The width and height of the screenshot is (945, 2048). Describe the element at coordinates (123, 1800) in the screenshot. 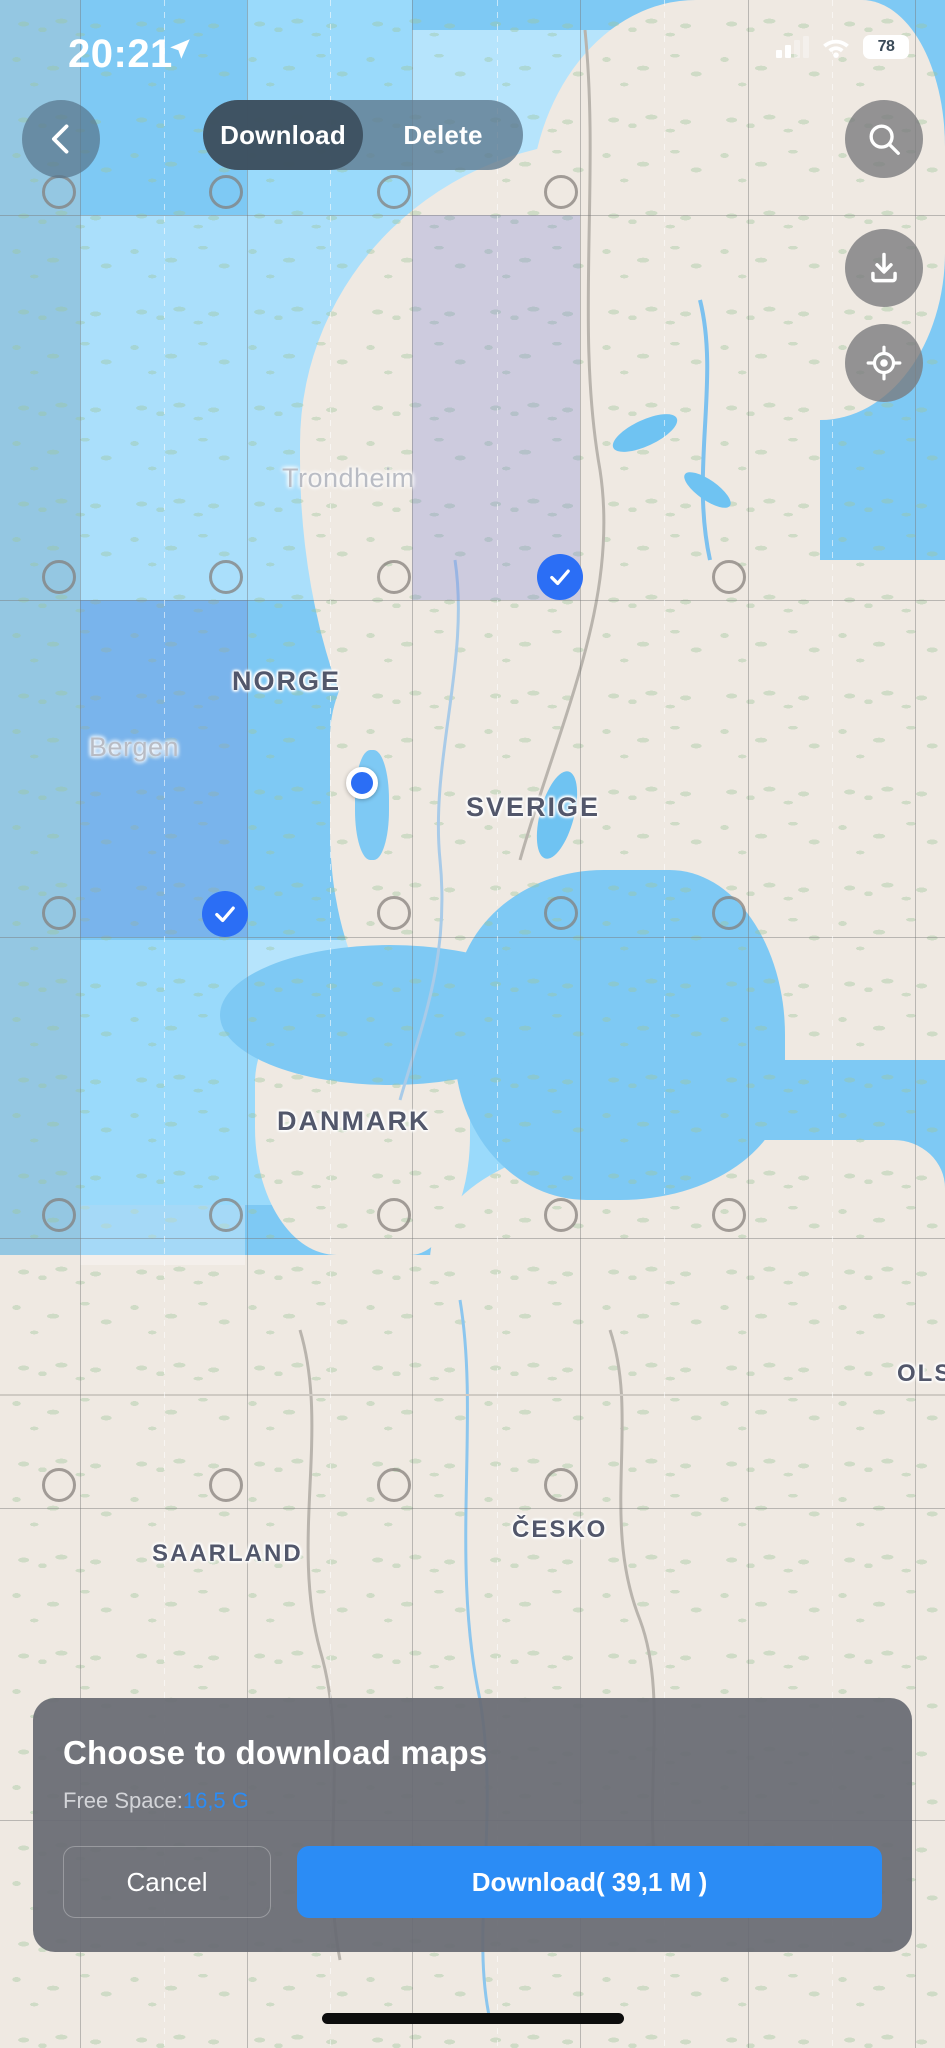

I see `free-space-label: Free Space:` at that location.